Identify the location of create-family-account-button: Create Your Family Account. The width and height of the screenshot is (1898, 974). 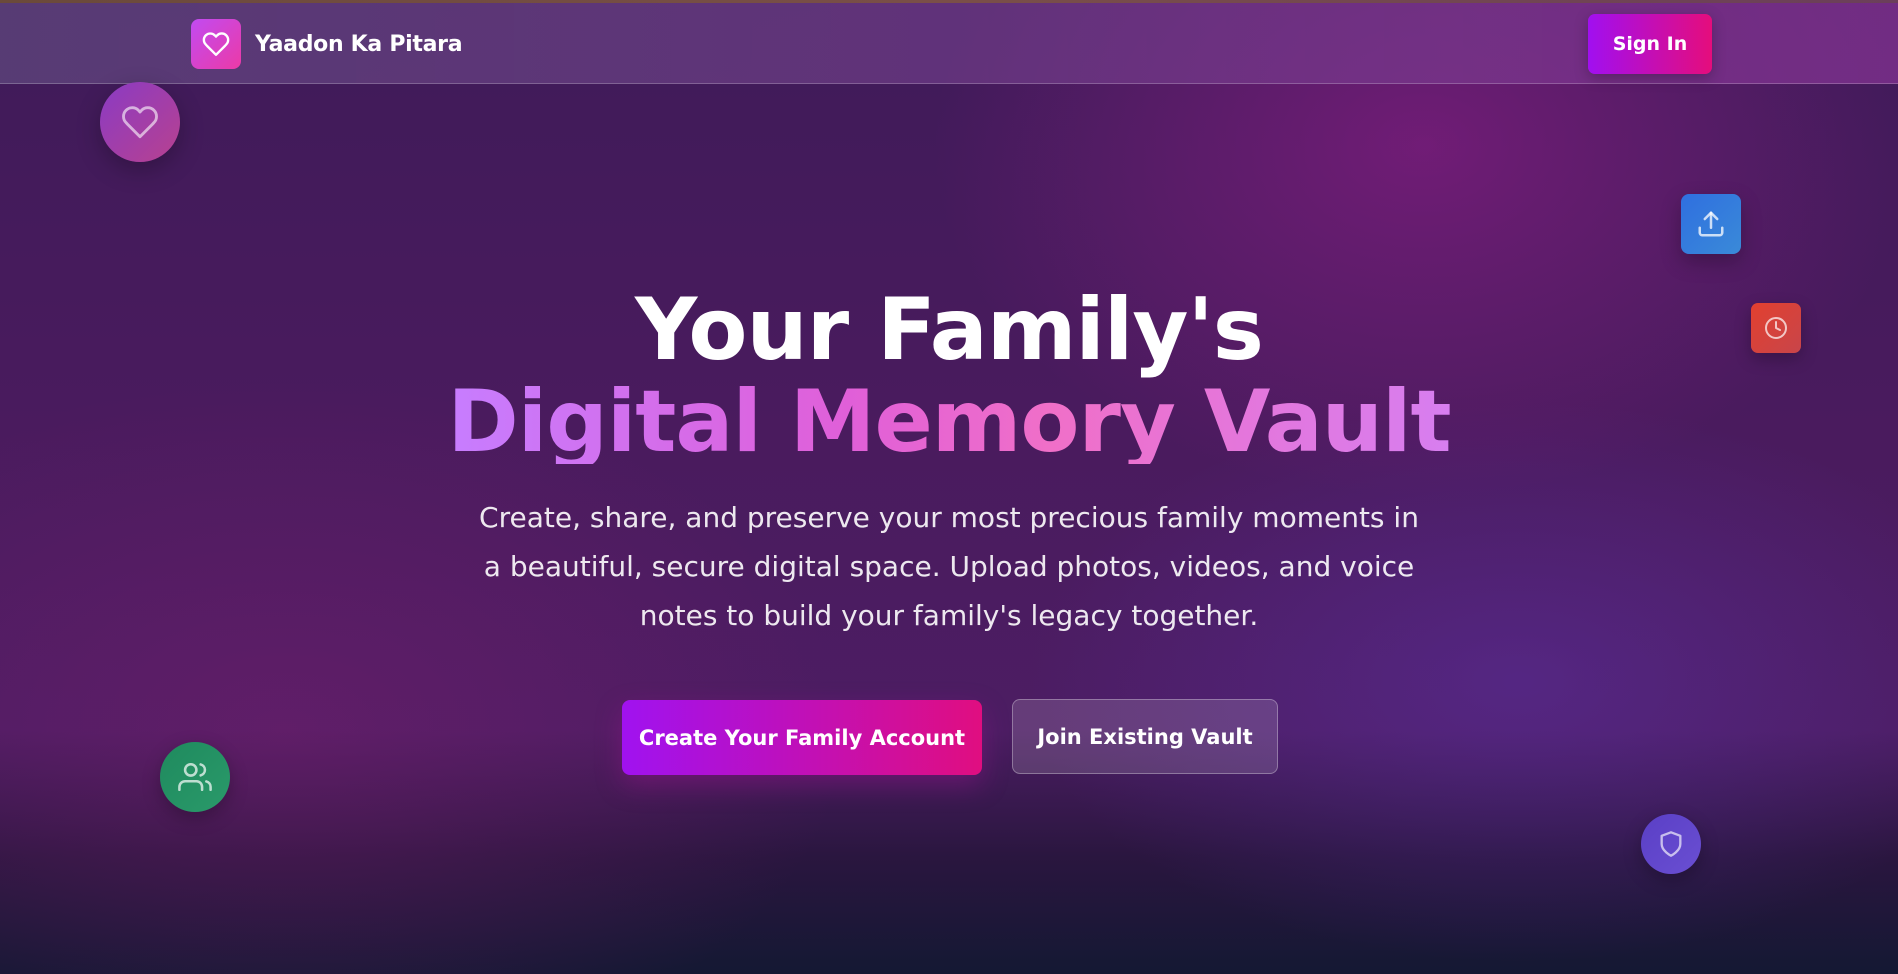
(802, 737).